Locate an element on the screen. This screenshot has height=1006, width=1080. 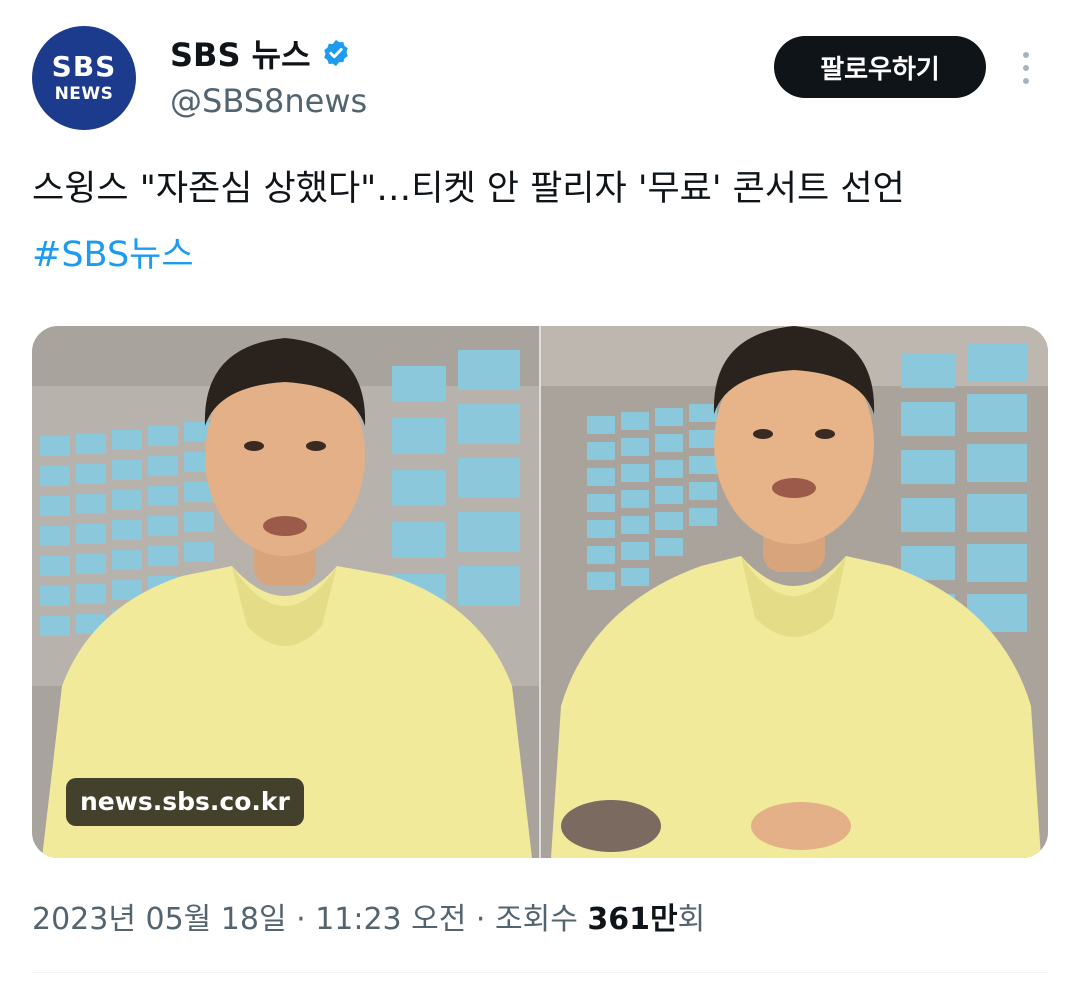
hashtag-link: #SBS뉴스 is located at coordinates (113, 251).